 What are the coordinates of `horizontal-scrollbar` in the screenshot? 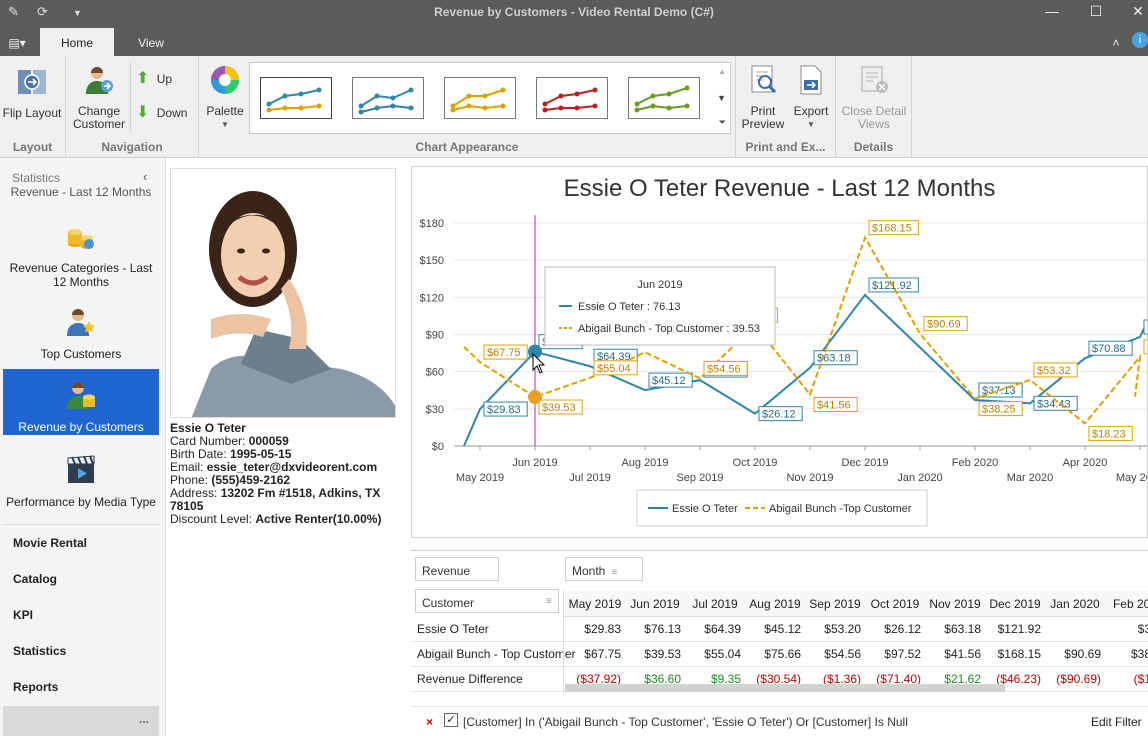 It's located at (785, 688).